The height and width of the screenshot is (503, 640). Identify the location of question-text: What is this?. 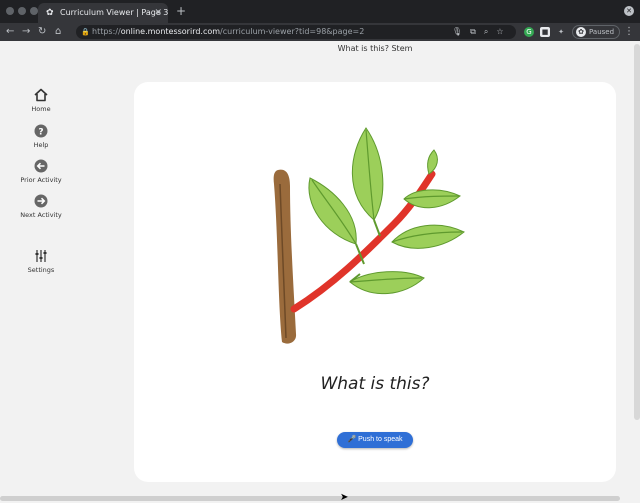
(375, 384).